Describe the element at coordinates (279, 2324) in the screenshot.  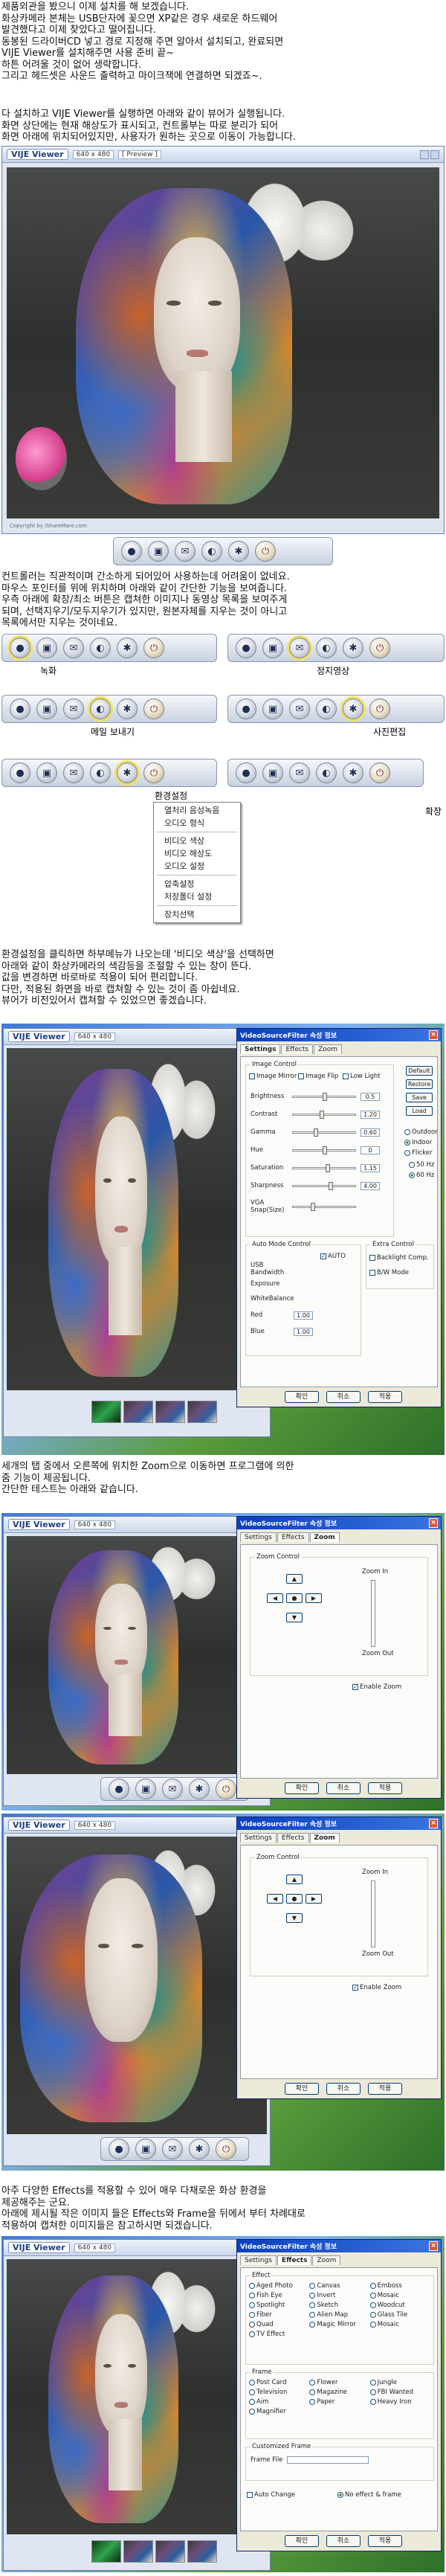
I see `effect-radio: Quad` at that location.